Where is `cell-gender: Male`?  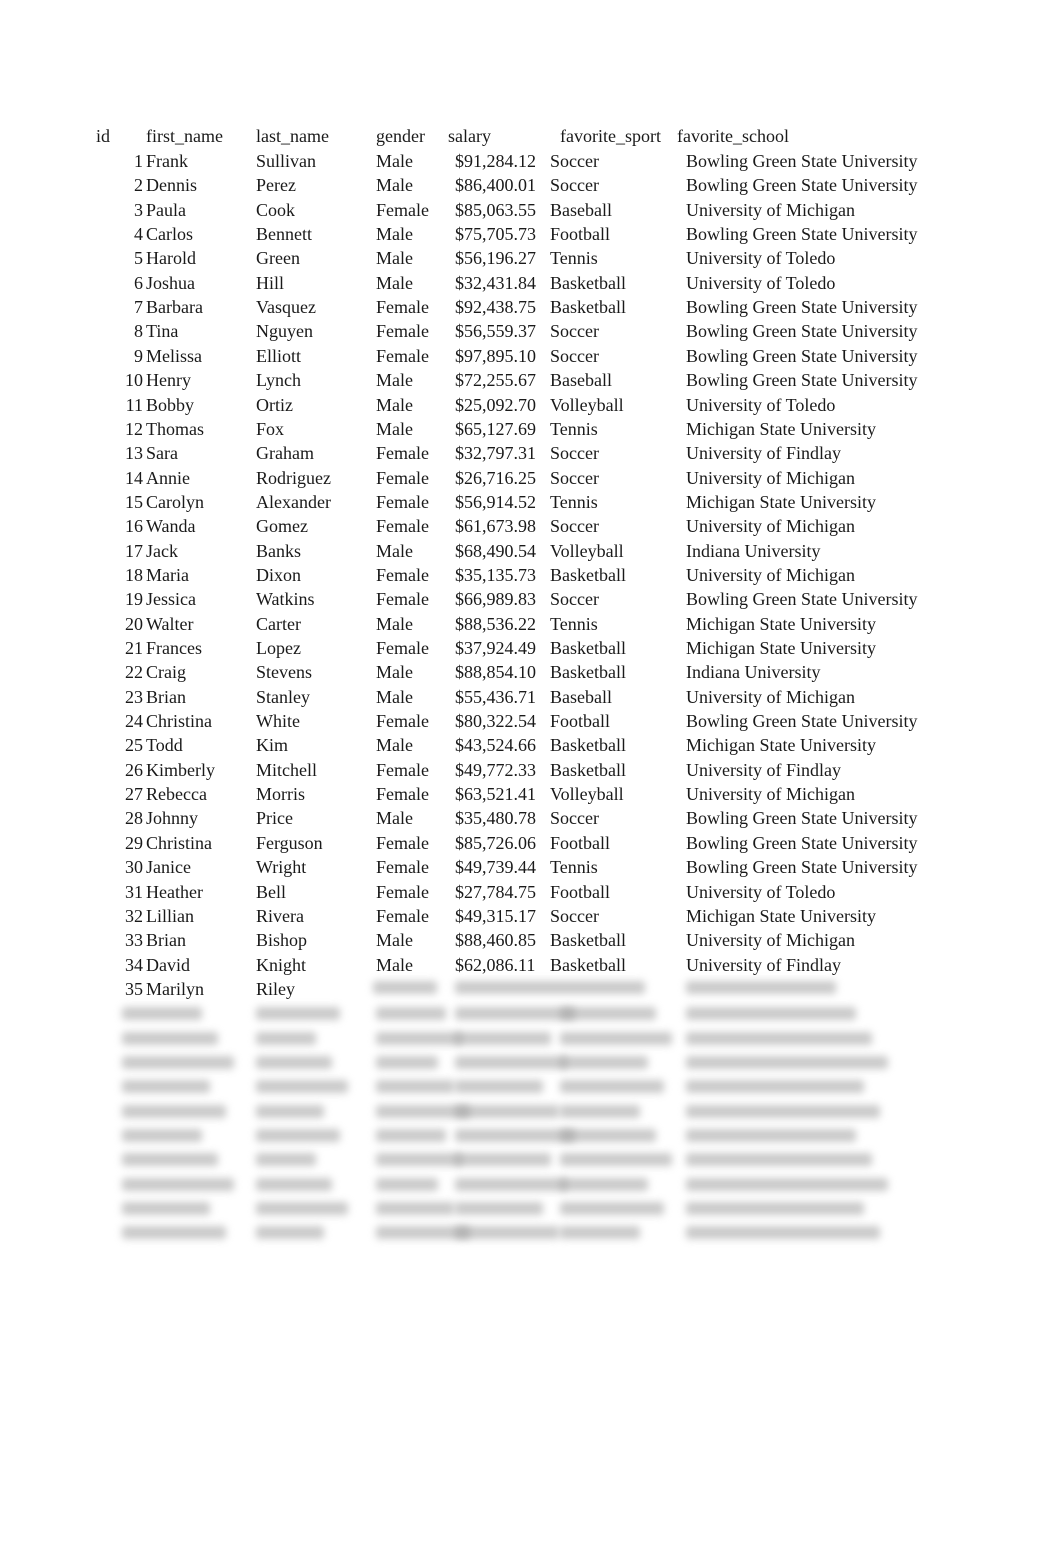 cell-gender: Male is located at coordinates (394, 282).